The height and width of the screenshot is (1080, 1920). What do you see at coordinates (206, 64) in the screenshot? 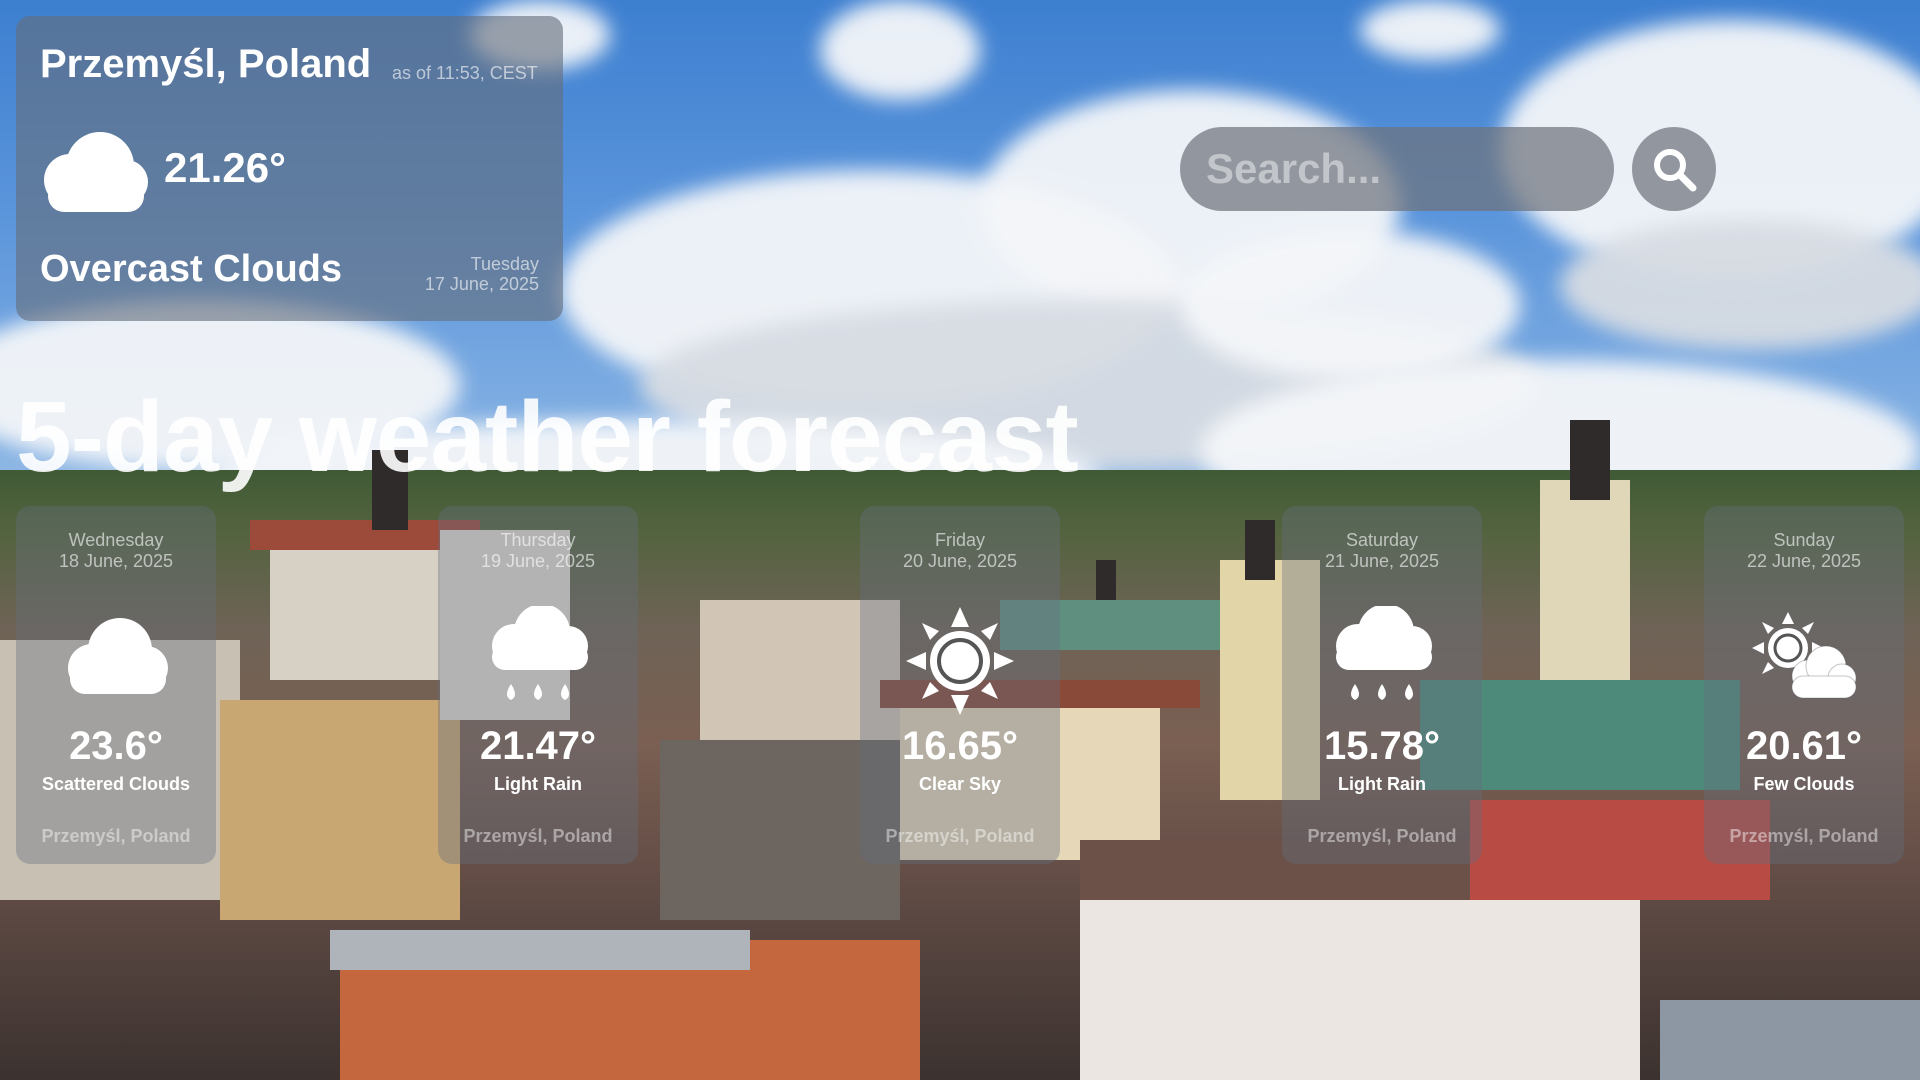
I see `current-city: Przemyśl, Poland` at bounding box center [206, 64].